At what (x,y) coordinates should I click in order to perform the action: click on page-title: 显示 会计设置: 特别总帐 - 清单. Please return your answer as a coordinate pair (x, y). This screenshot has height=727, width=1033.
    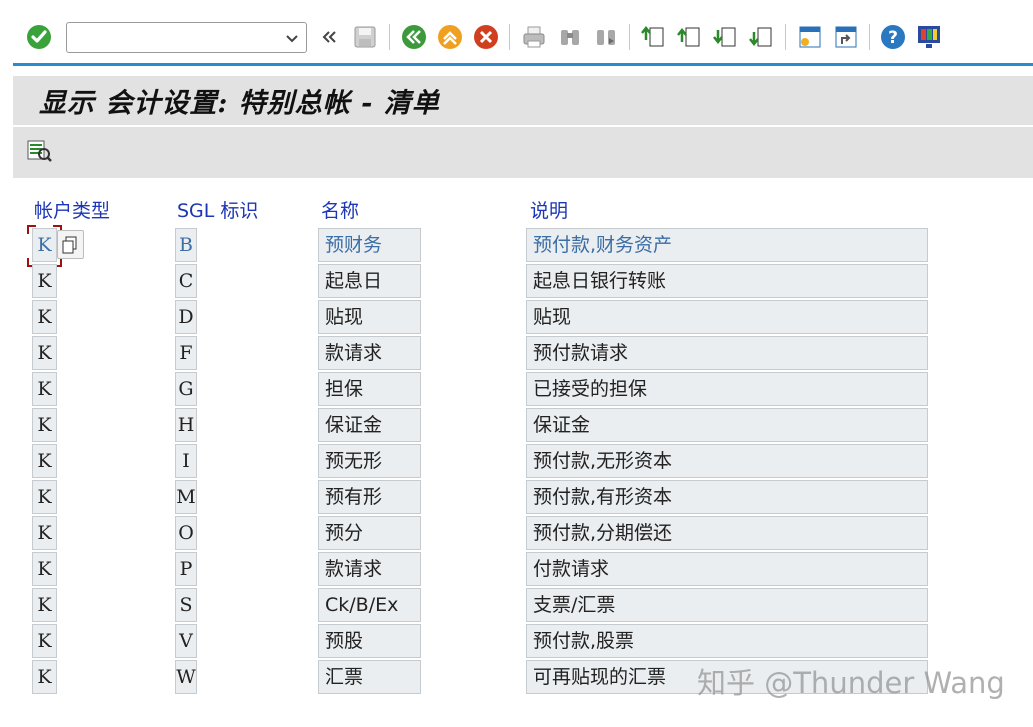
    Looking at the image, I should click on (239, 103).